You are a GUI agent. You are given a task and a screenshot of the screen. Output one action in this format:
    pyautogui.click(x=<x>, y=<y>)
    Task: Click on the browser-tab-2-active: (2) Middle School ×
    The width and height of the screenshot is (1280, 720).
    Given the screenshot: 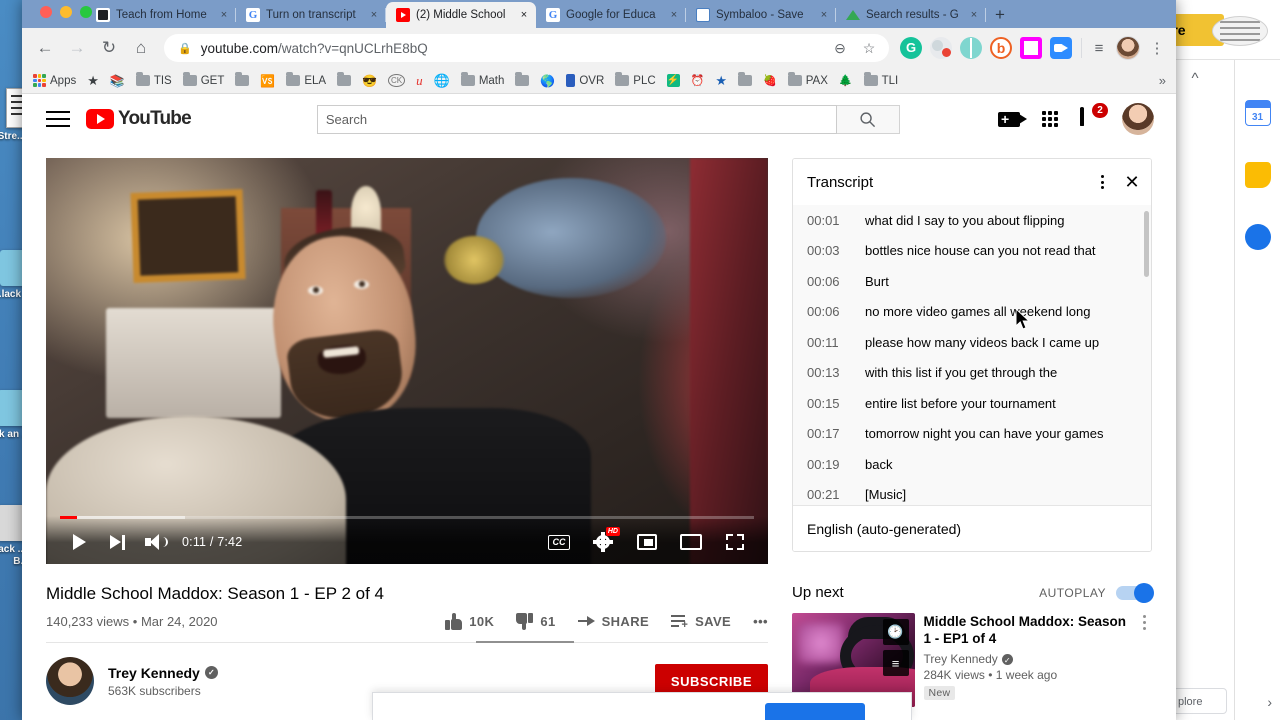 What is the action you would take?
    pyautogui.click(x=461, y=15)
    